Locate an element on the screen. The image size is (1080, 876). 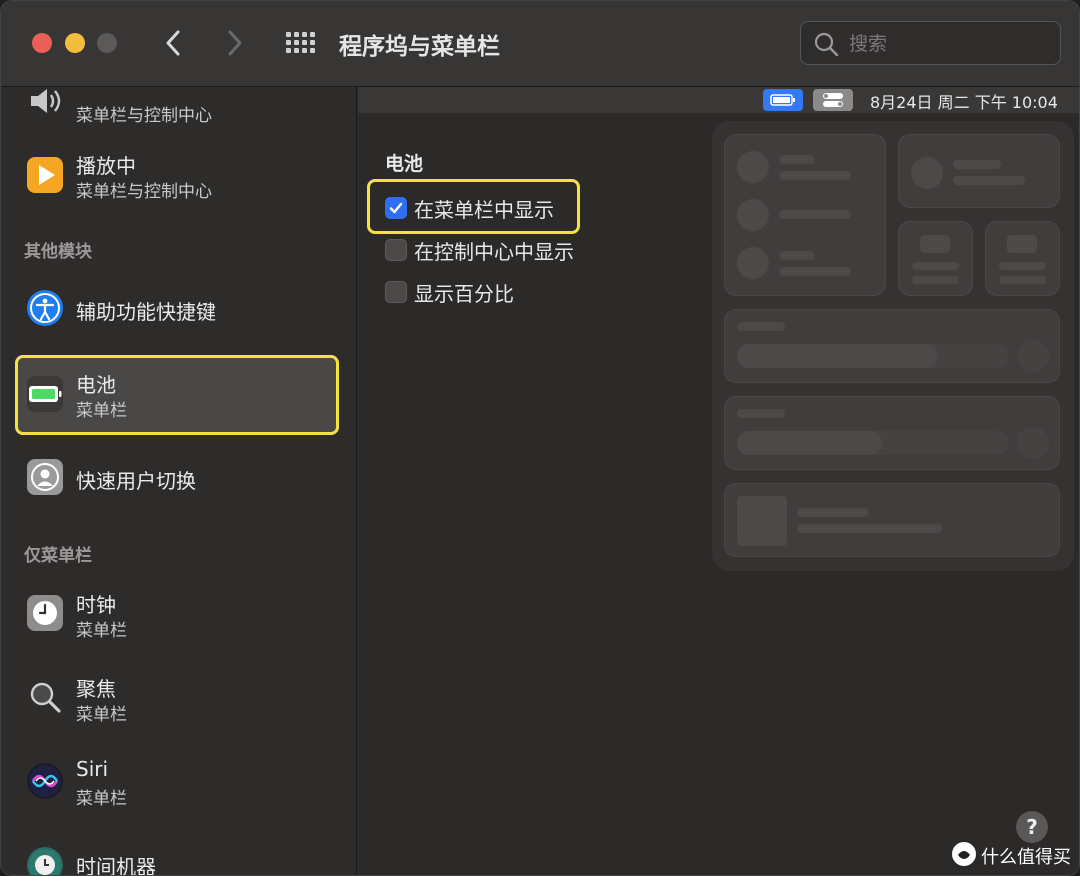
sidebar-item-clock: 时钟 菜单栏 is located at coordinates (177, 614).